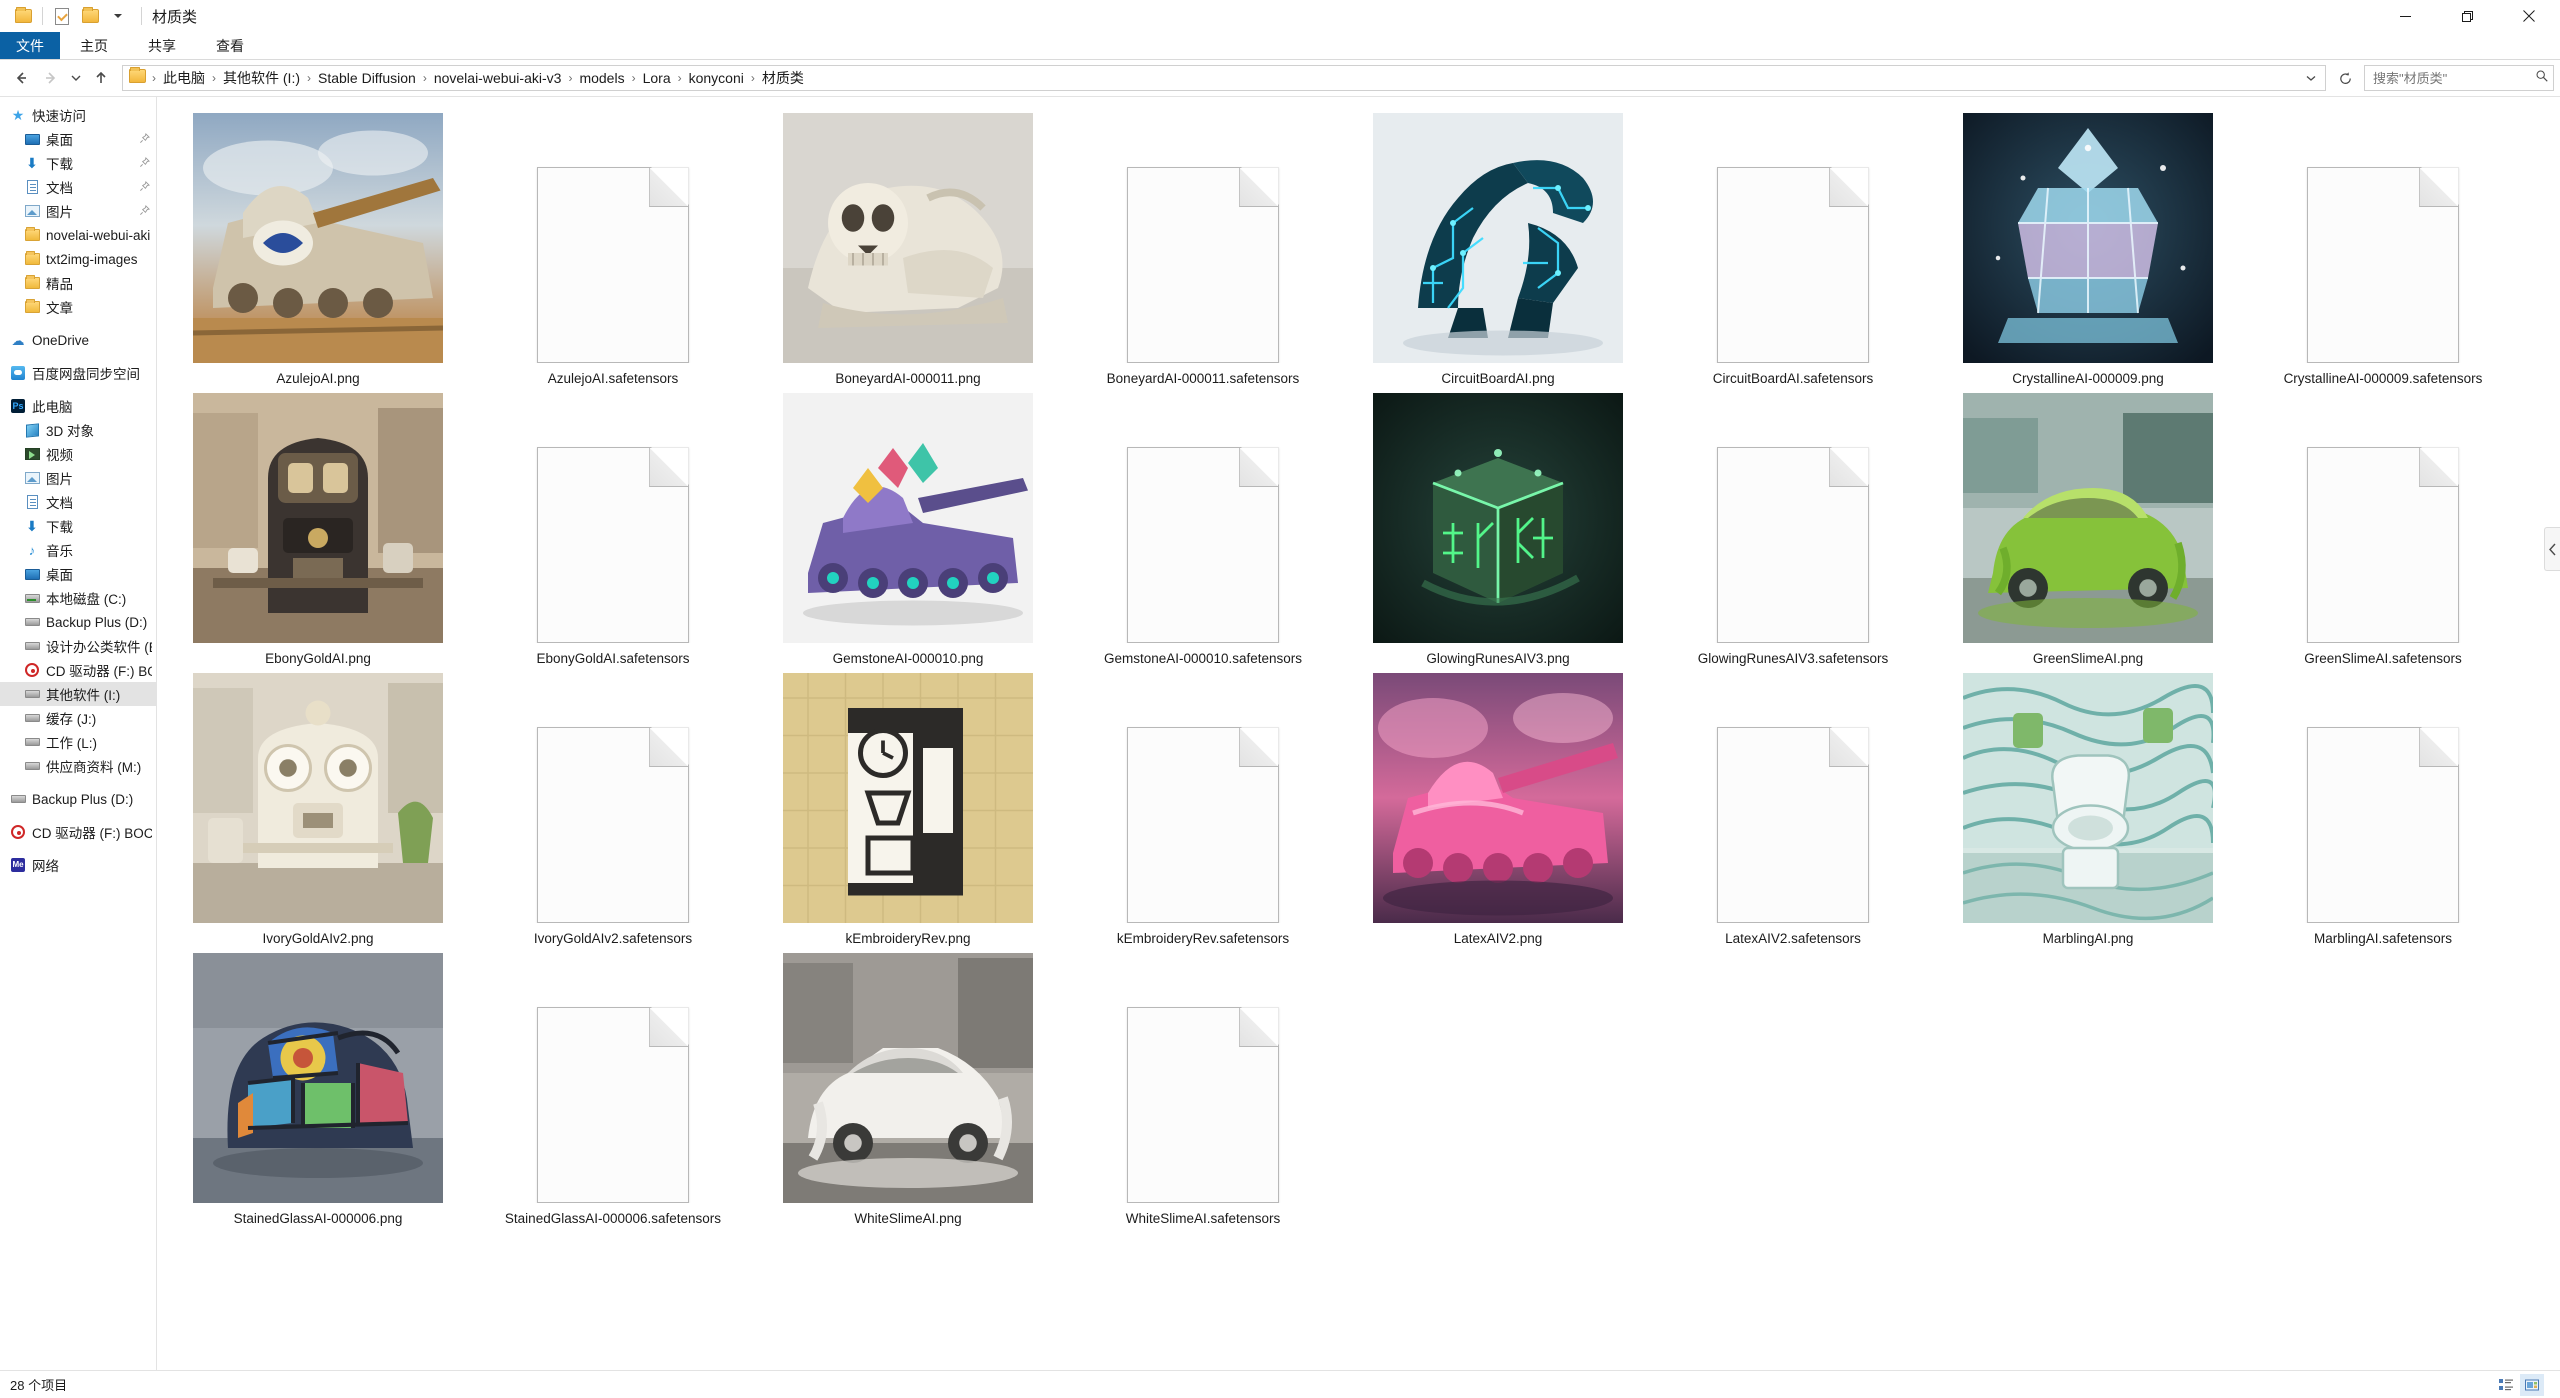  I want to click on file-item: WhiteSlimeAI.safetensors, so click(1203, 1091).